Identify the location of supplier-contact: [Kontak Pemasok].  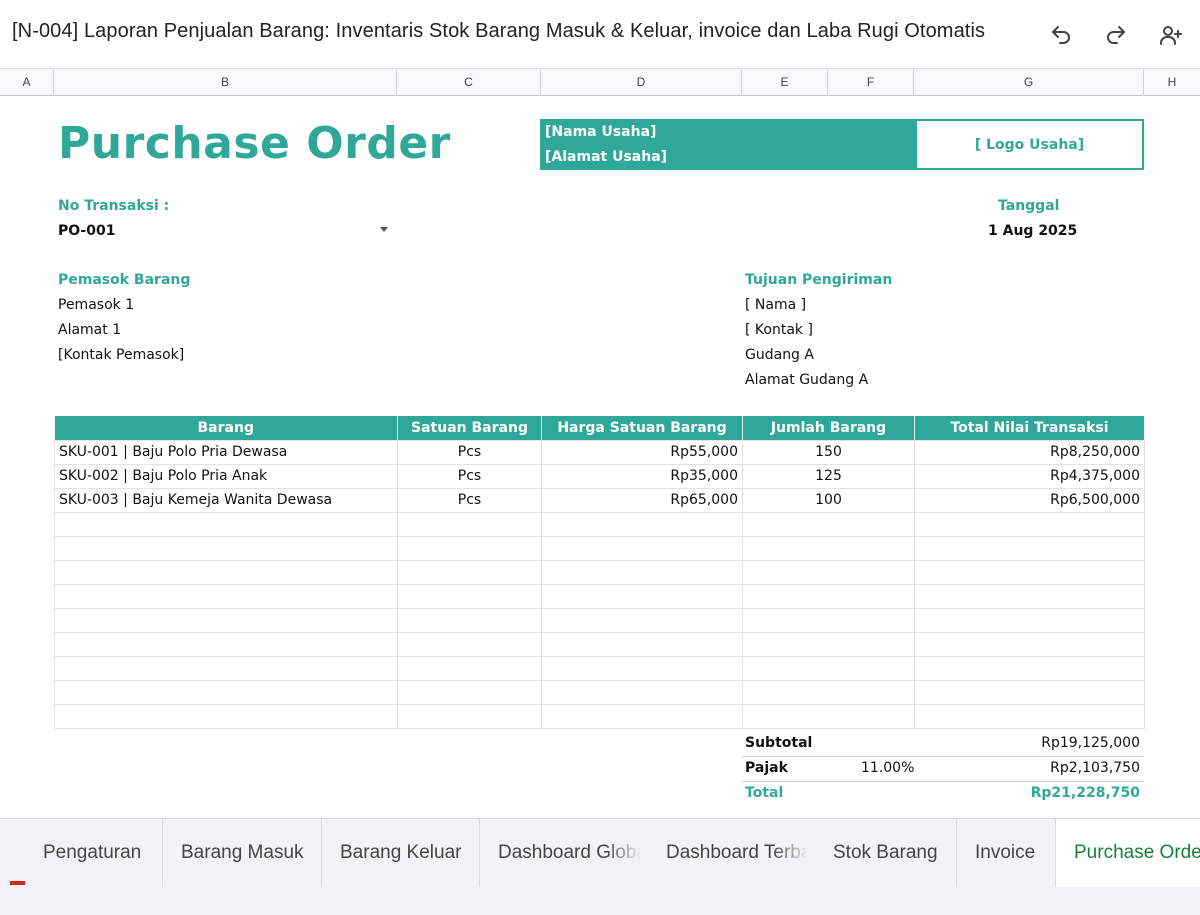
(121, 355).